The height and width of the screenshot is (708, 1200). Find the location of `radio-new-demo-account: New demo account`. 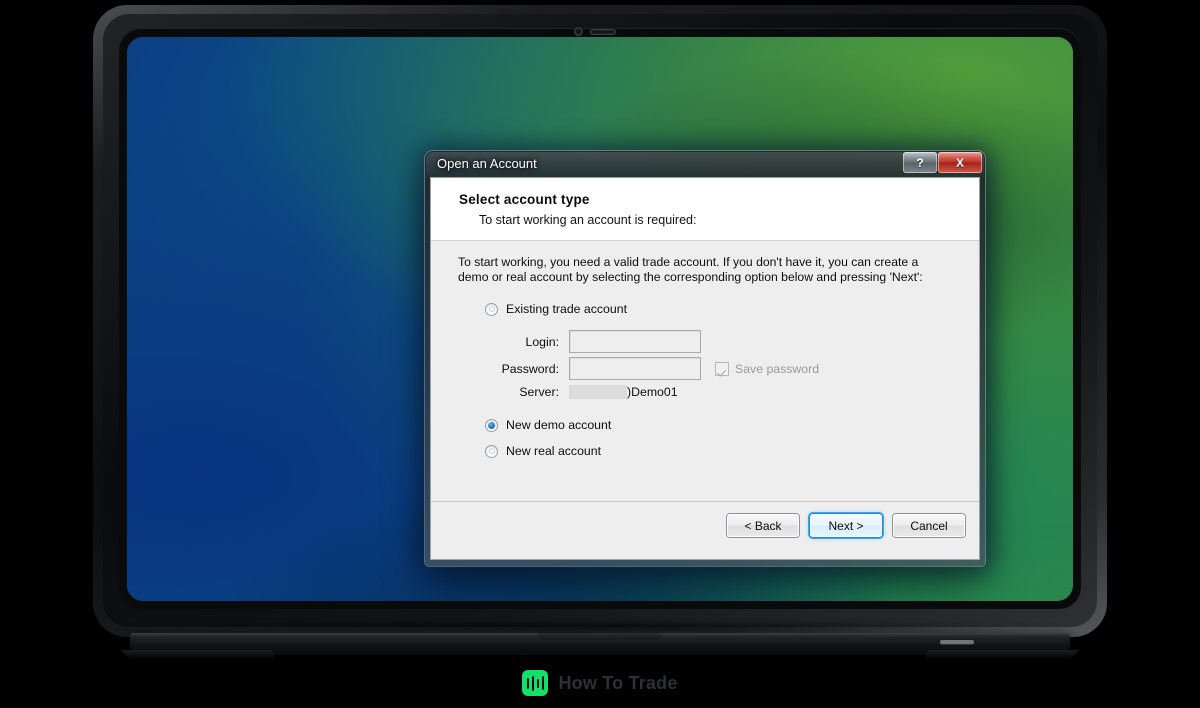

radio-new-demo-account: New demo account is located at coordinates (548, 425).